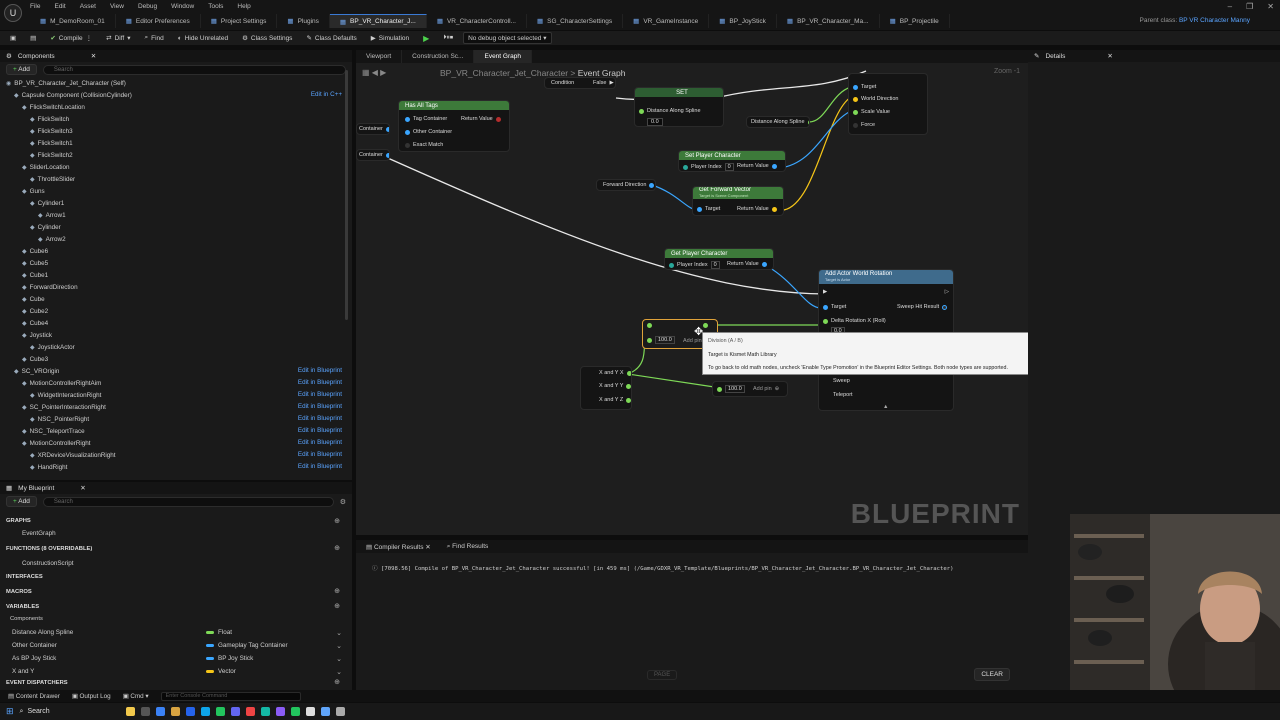  I want to click on construction-script-item: ConstructionScript, so click(47, 563).